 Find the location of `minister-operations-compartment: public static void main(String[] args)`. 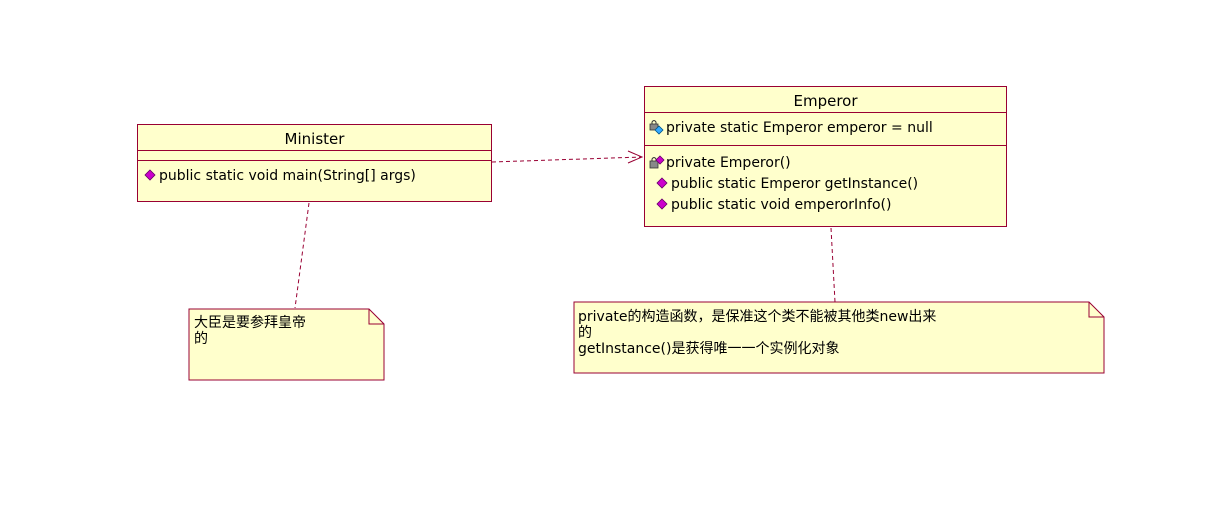

minister-operations-compartment: public static void main(String[] args) is located at coordinates (314, 175).